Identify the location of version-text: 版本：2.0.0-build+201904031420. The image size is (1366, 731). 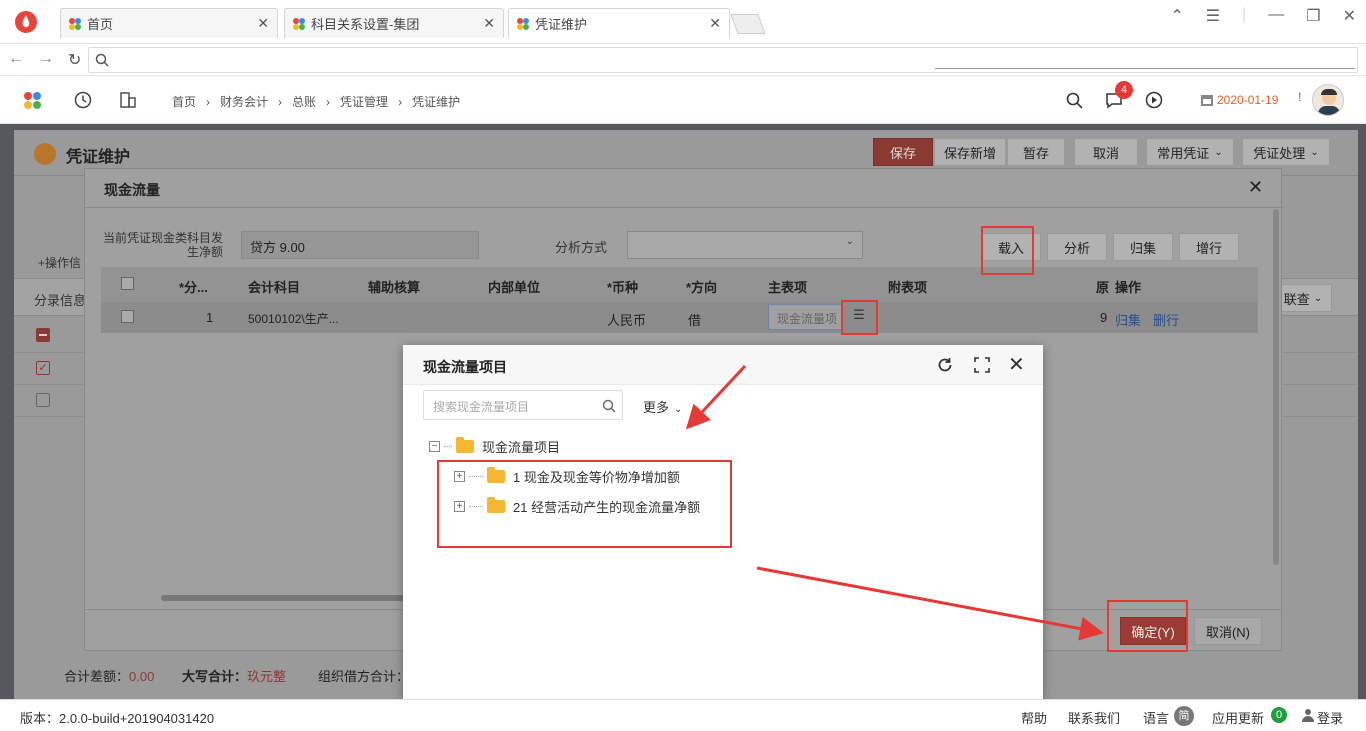
(117, 718).